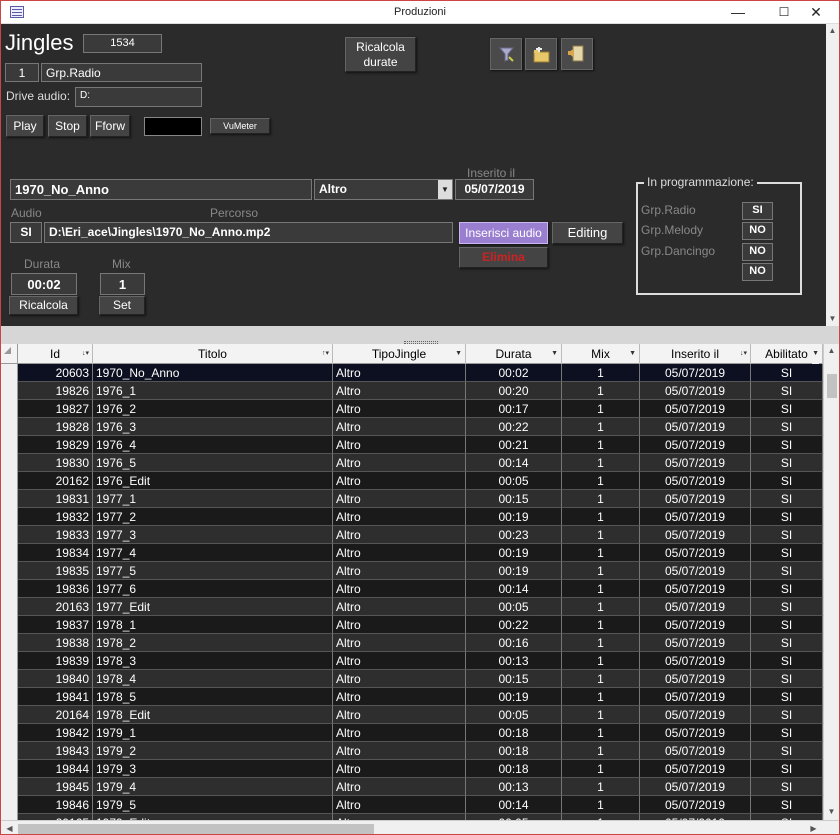 The height and width of the screenshot is (835, 840). I want to click on cell-id: 19839, so click(55, 661).